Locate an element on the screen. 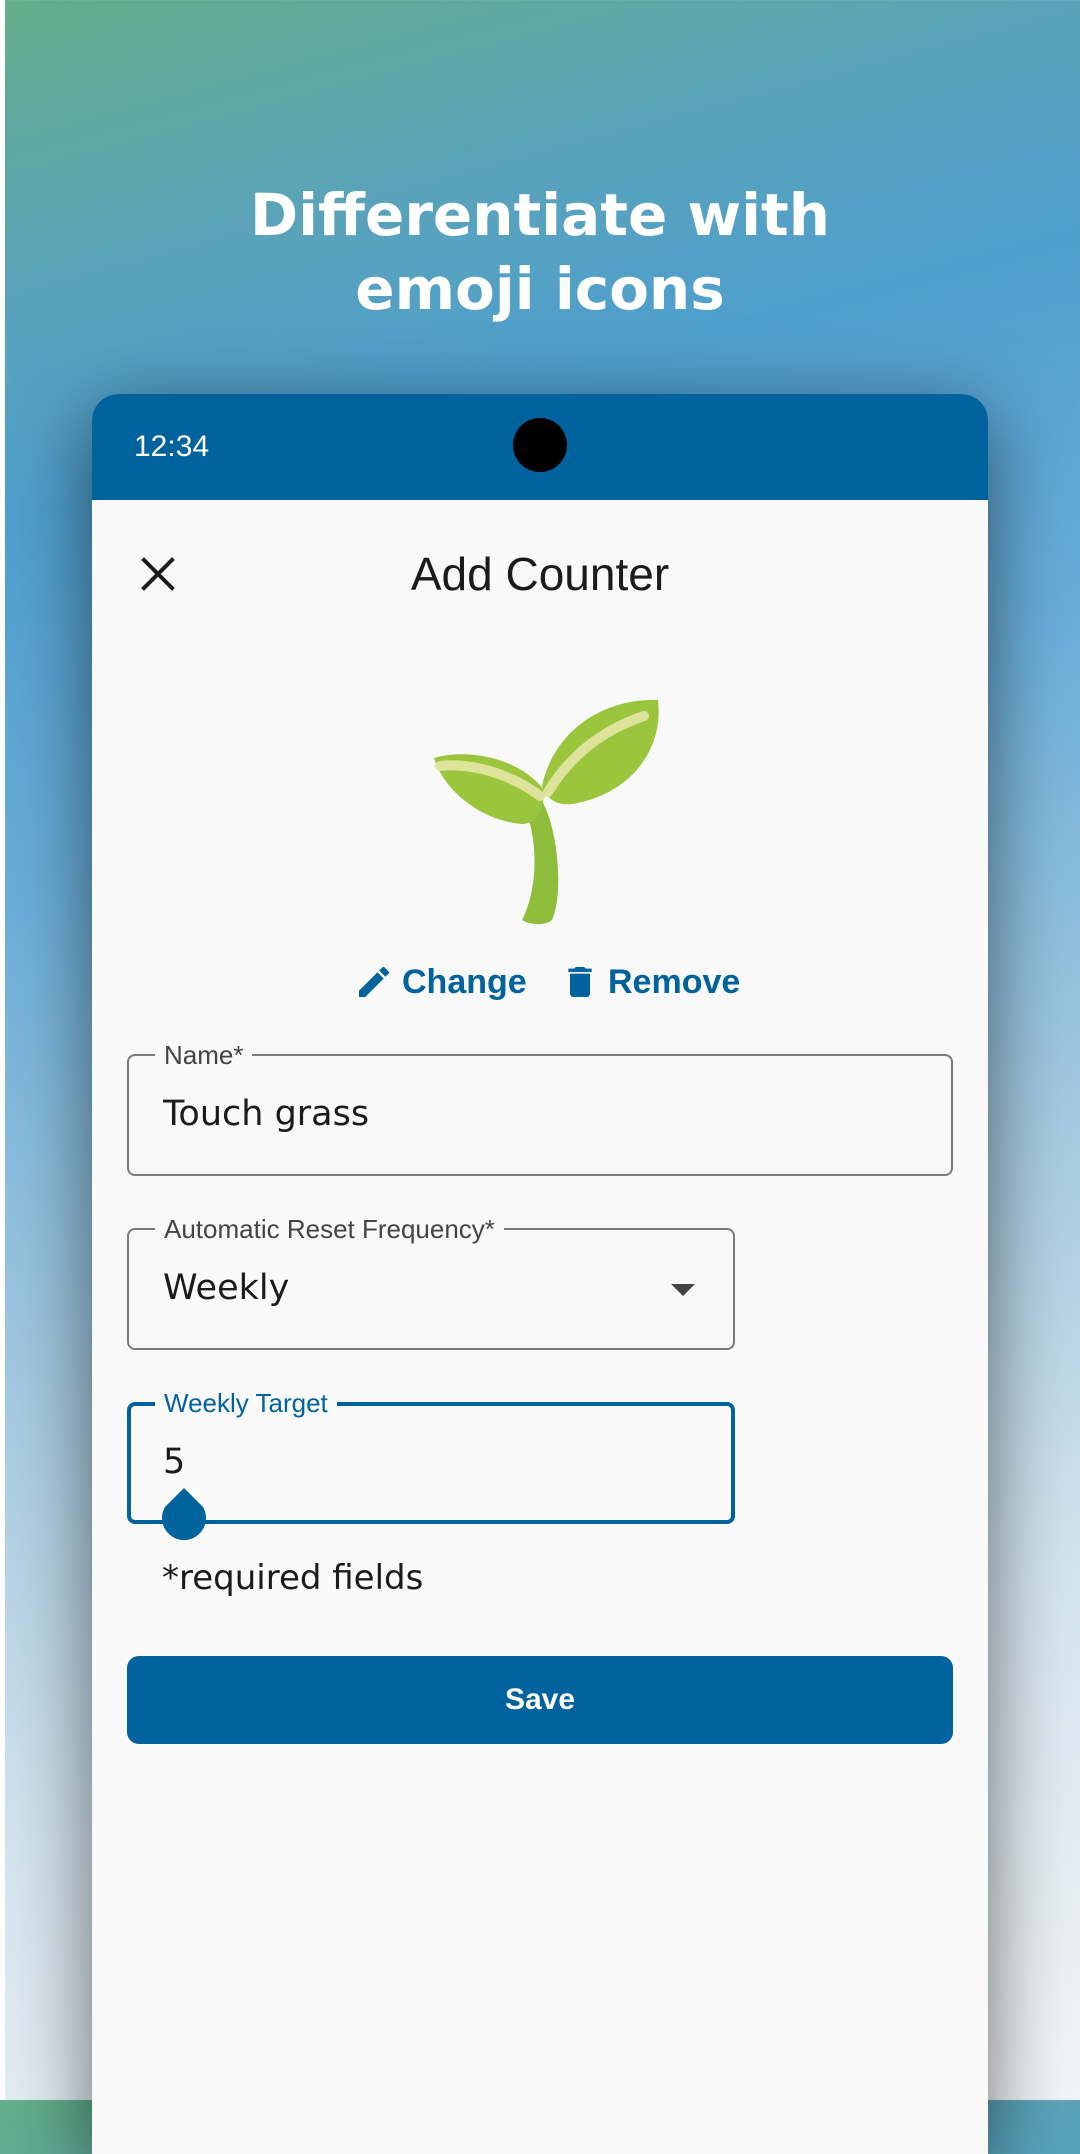 The height and width of the screenshot is (2154, 1080). promo-title-line-1: Differentiate with is located at coordinates (540, 215).